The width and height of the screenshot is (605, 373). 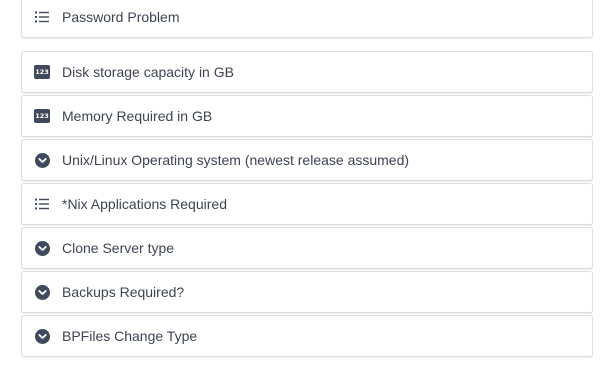 What do you see at coordinates (144, 204) in the screenshot?
I see `field-label: *Nix Applications Required` at bounding box center [144, 204].